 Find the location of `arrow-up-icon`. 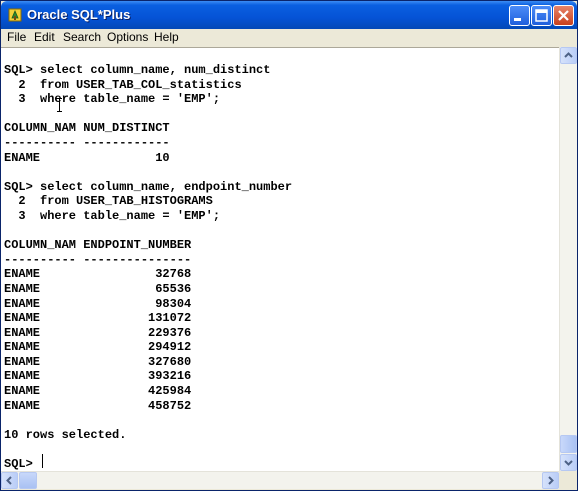

arrow-up-icon is located at coordinates (568, 55).